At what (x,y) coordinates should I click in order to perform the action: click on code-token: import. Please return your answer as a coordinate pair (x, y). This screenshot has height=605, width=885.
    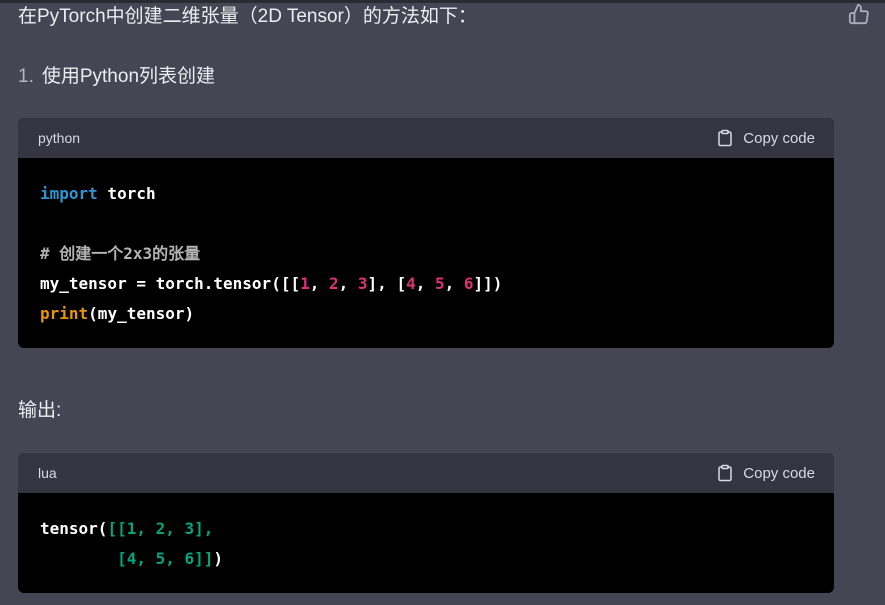
    Looking at the image, I should click on (69, 193).